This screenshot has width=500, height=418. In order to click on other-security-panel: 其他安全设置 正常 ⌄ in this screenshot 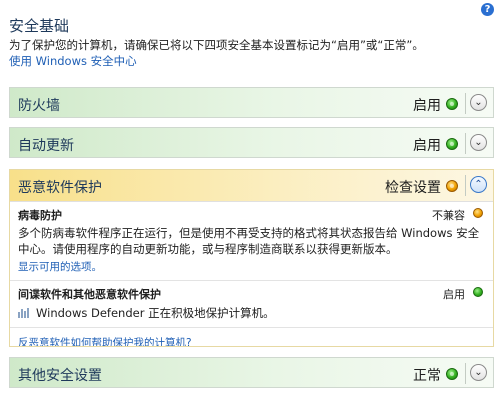, I will do `click(251, 372)`.